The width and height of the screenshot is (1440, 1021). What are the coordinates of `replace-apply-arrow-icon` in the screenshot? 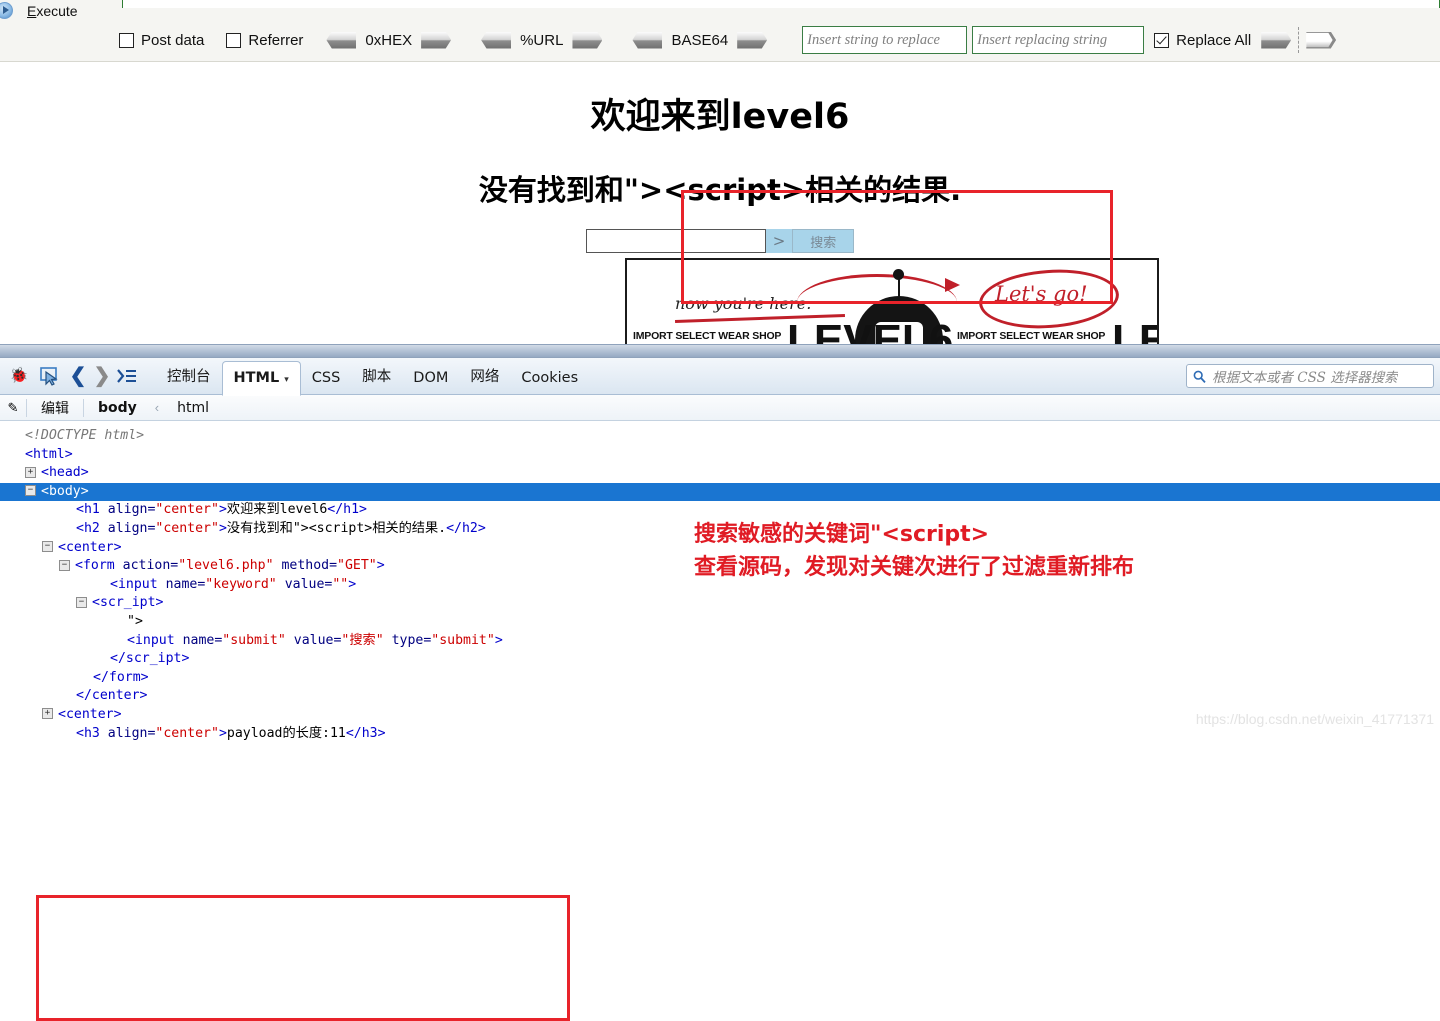 It's located at (1276, 40).